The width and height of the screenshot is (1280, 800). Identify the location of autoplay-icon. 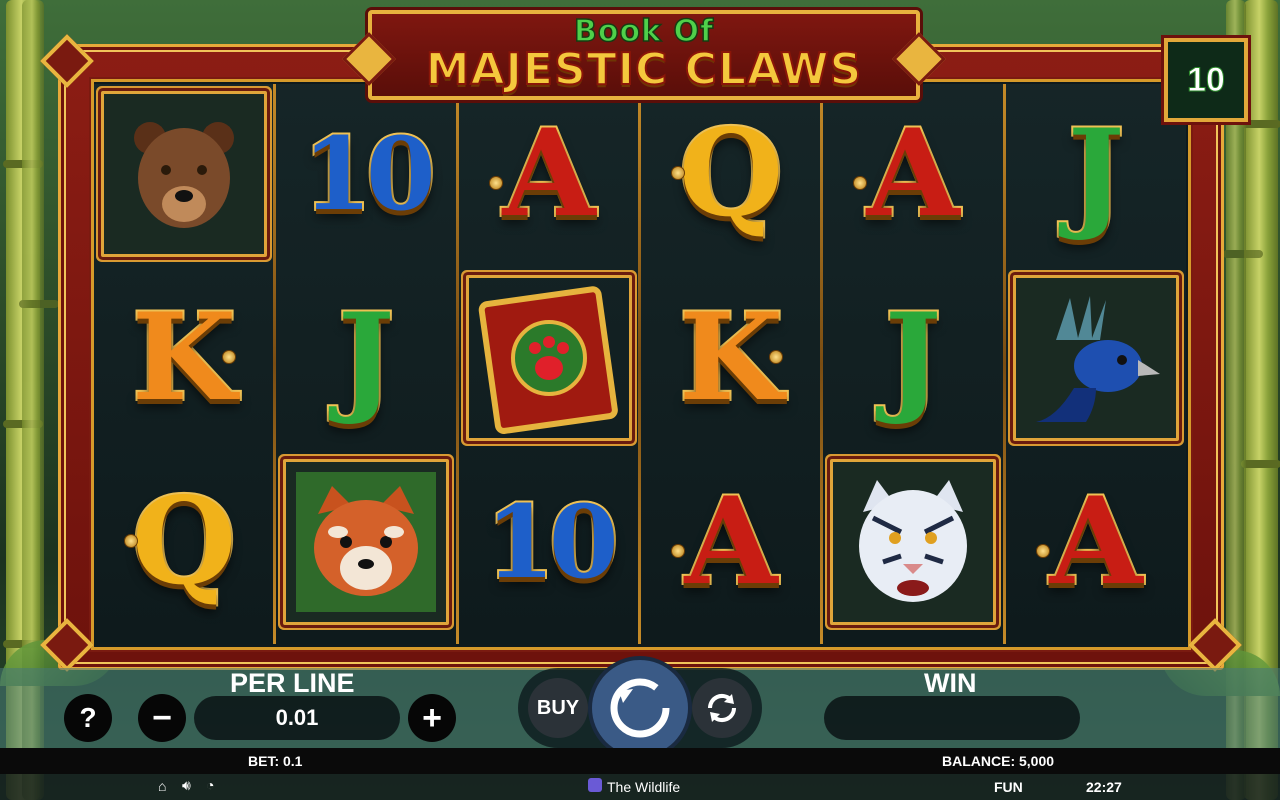
(722, 708).